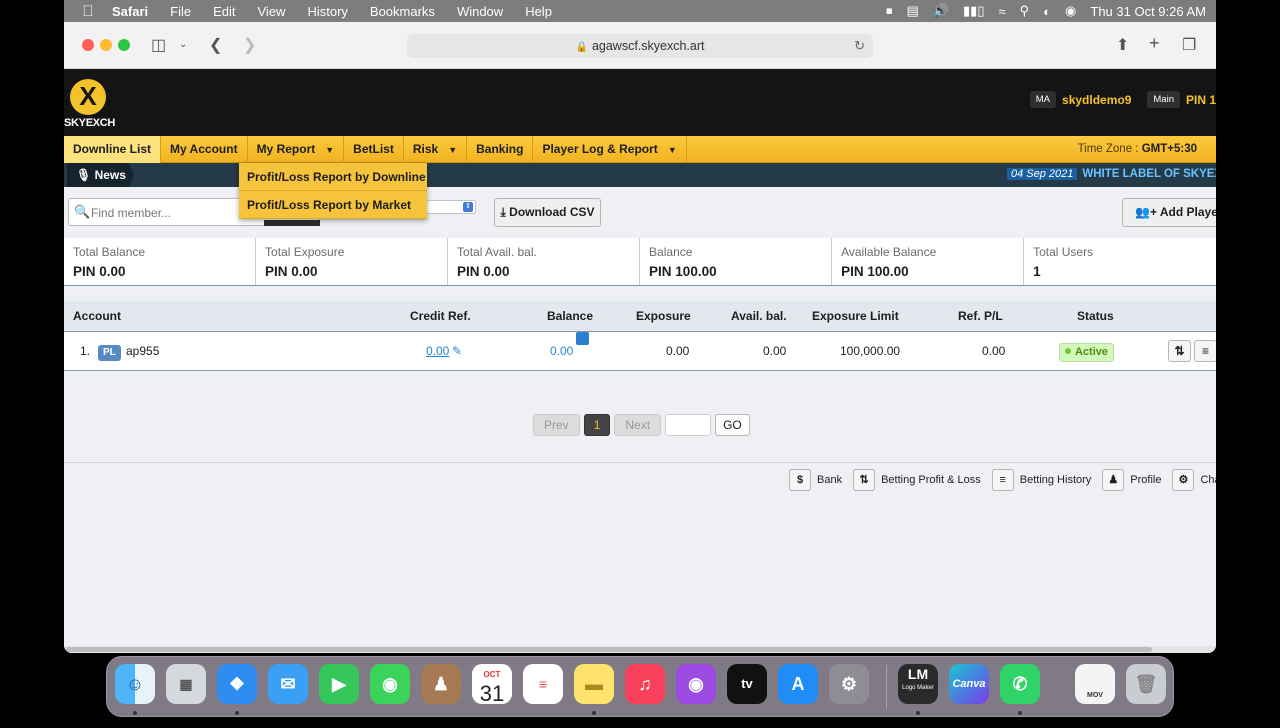  I want to click on notes-icon: ▬, so click(594, 684).